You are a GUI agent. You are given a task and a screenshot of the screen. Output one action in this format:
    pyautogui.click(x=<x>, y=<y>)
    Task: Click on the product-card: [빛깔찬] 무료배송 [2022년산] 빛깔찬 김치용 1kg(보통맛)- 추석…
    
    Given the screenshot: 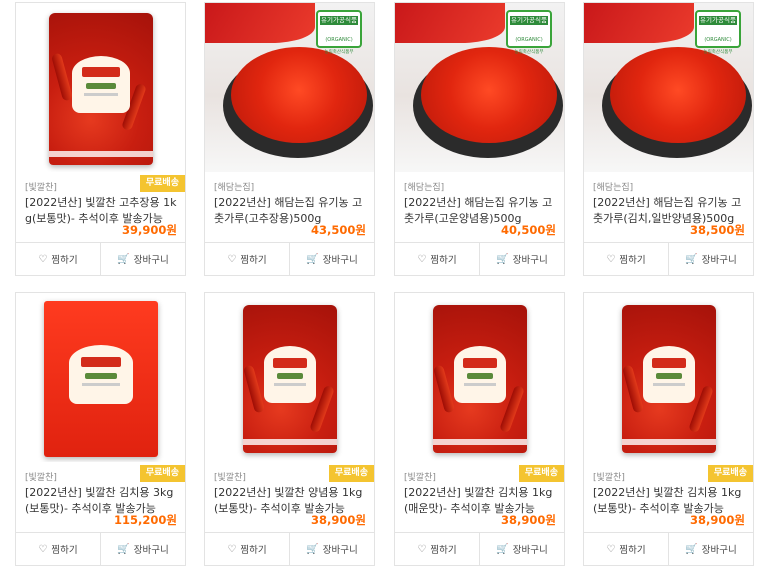 What is the action you would take?
    pyautogui.click(x=668, y=429)
    